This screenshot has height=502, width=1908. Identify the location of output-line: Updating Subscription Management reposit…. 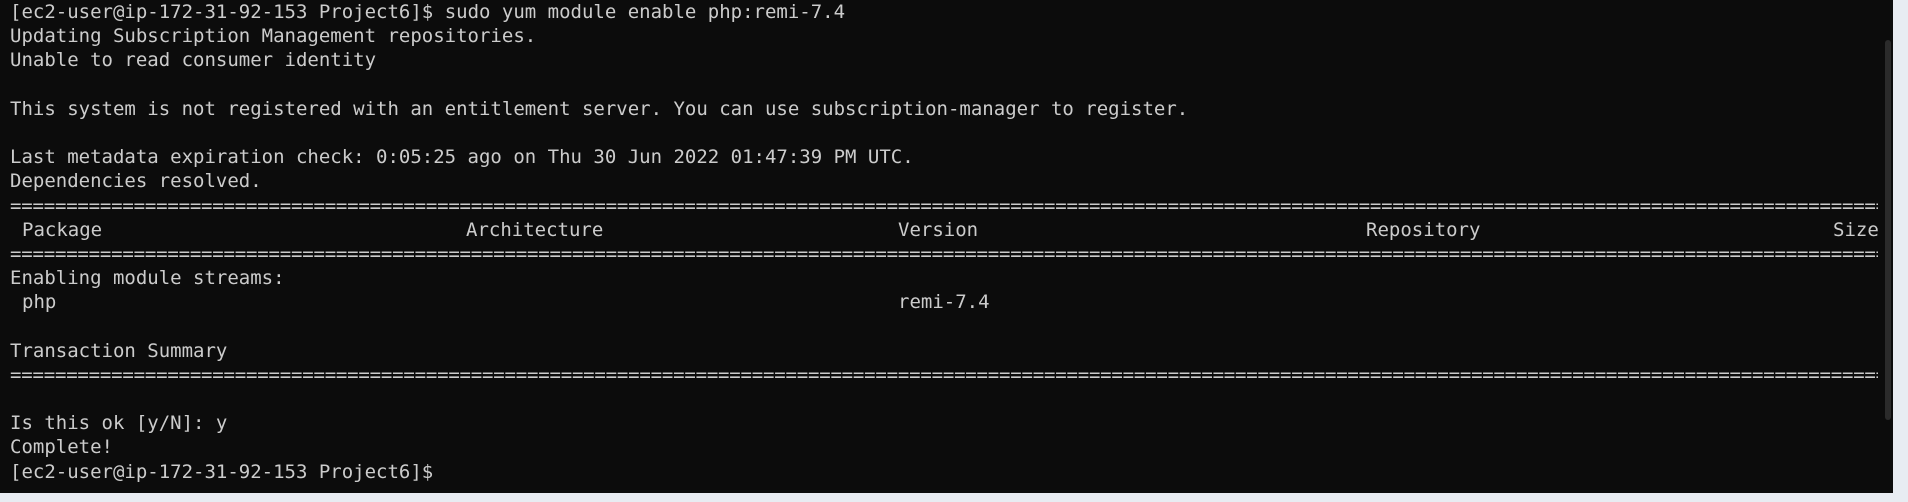
(273, 36).